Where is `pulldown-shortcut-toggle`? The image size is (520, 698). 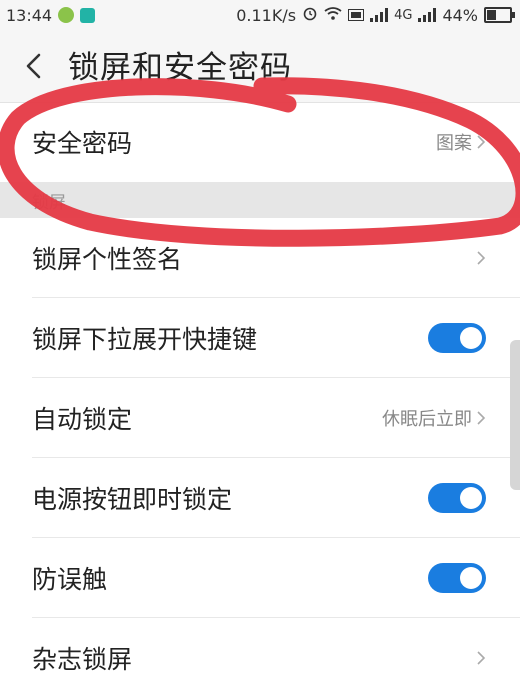 pulldown-shortcut-toggle is located at coordinates (457, 338).